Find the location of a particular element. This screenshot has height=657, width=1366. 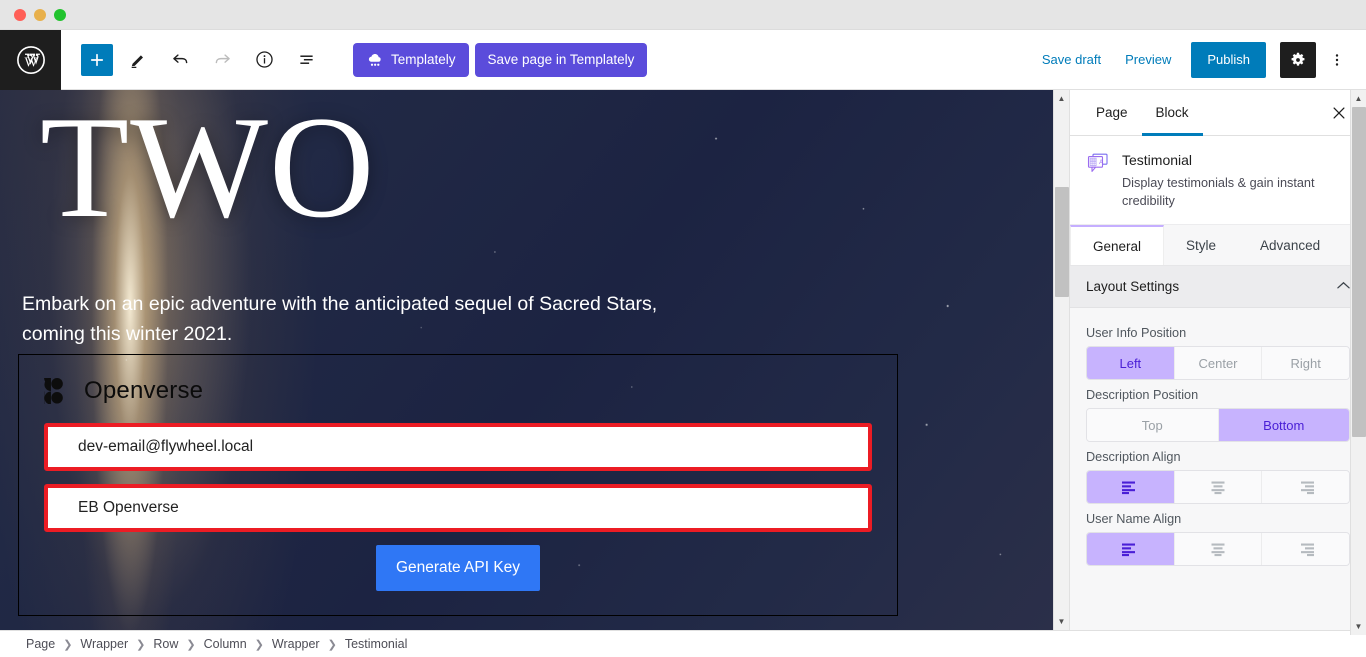

svg-text: W is located at coordinates (30, 61).